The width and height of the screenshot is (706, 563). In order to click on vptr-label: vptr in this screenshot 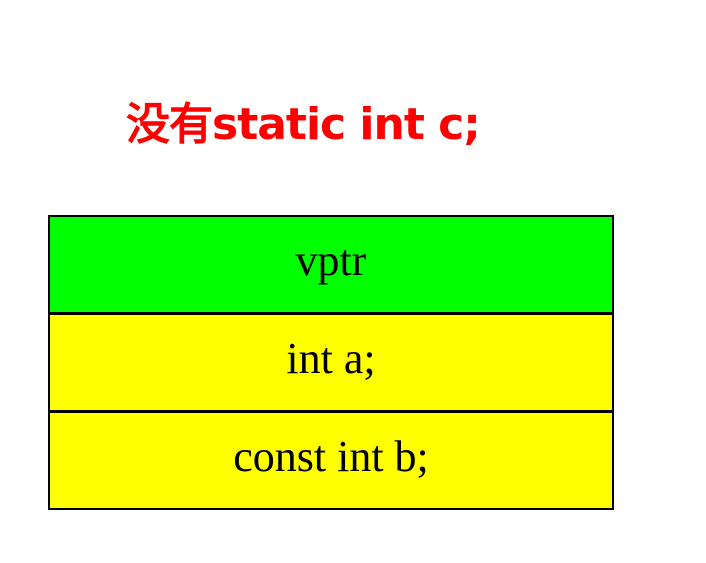, I will do `click(331, 260)`.